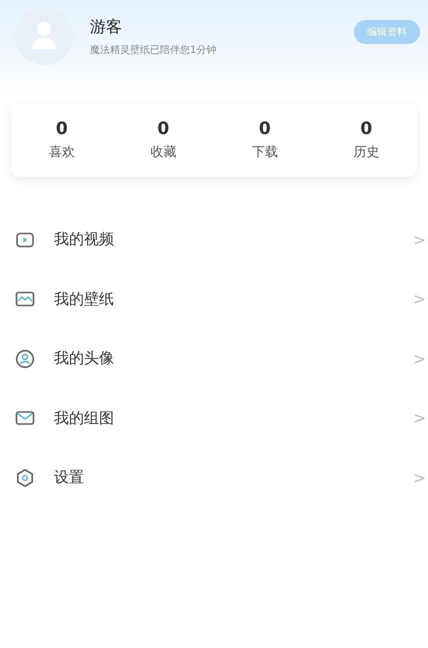 The height and width of the screenshot is (648, 428). Describe the element at coordinates (153, 51) in the screenshot. I see `user-subtitle: 魔法精灵壁纸已陪伴您1分钟` at that location.